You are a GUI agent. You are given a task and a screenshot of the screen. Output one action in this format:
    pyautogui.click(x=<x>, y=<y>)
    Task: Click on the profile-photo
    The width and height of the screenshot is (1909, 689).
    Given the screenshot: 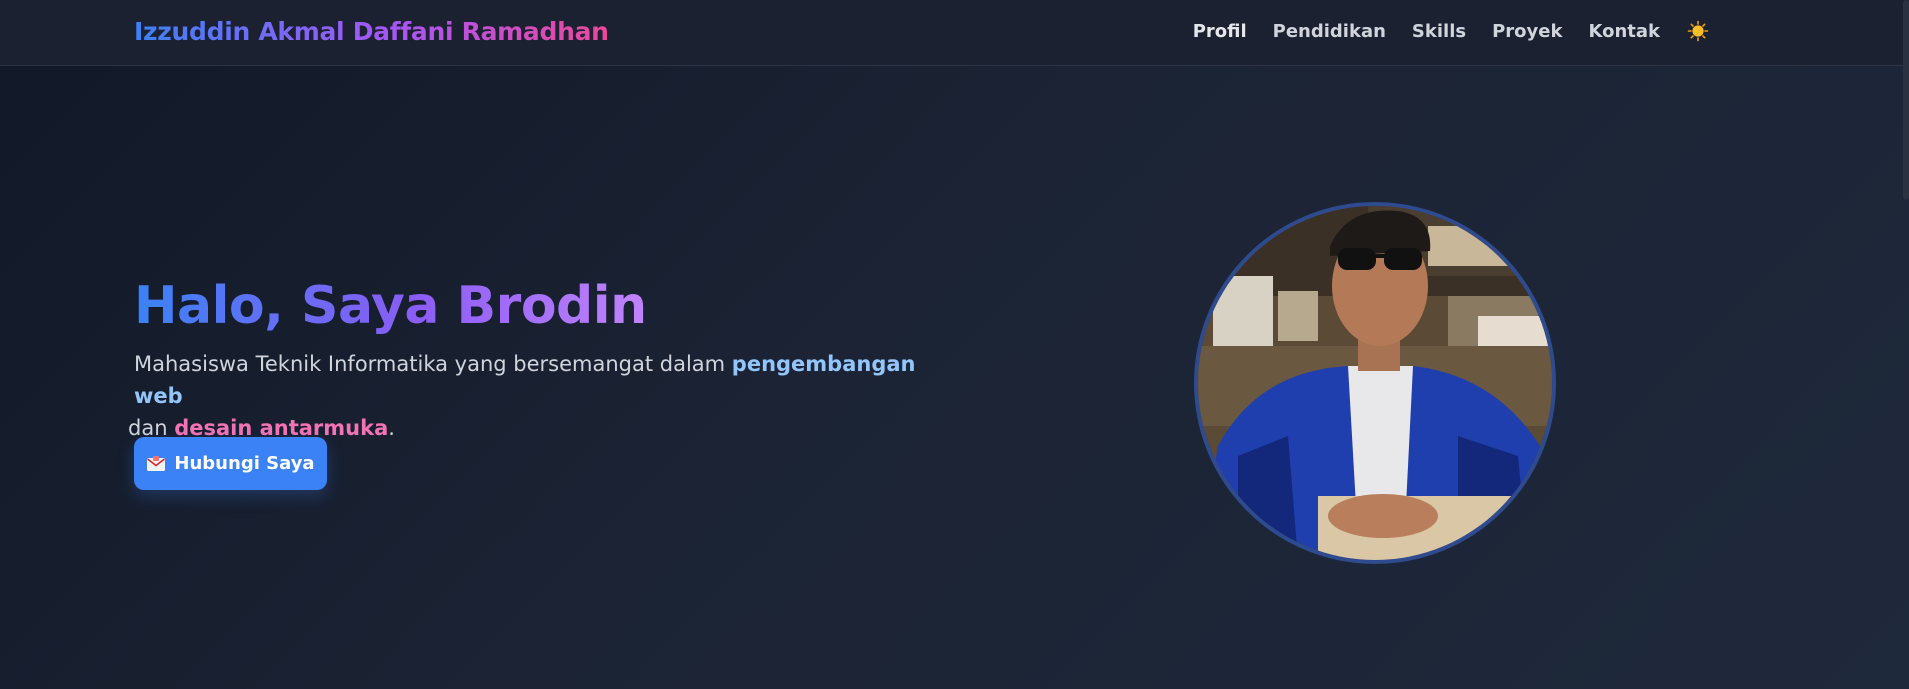 What is the action you would take?
    pyautogui.click(x=1375, y=383)
    